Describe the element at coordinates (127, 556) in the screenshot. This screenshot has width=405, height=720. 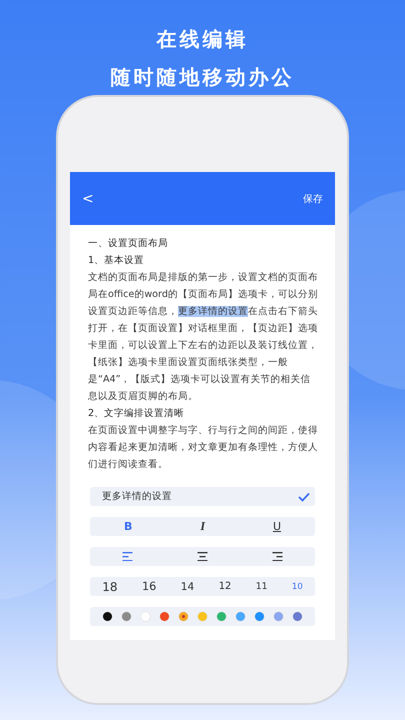
I see `align-left-icon` at that location.